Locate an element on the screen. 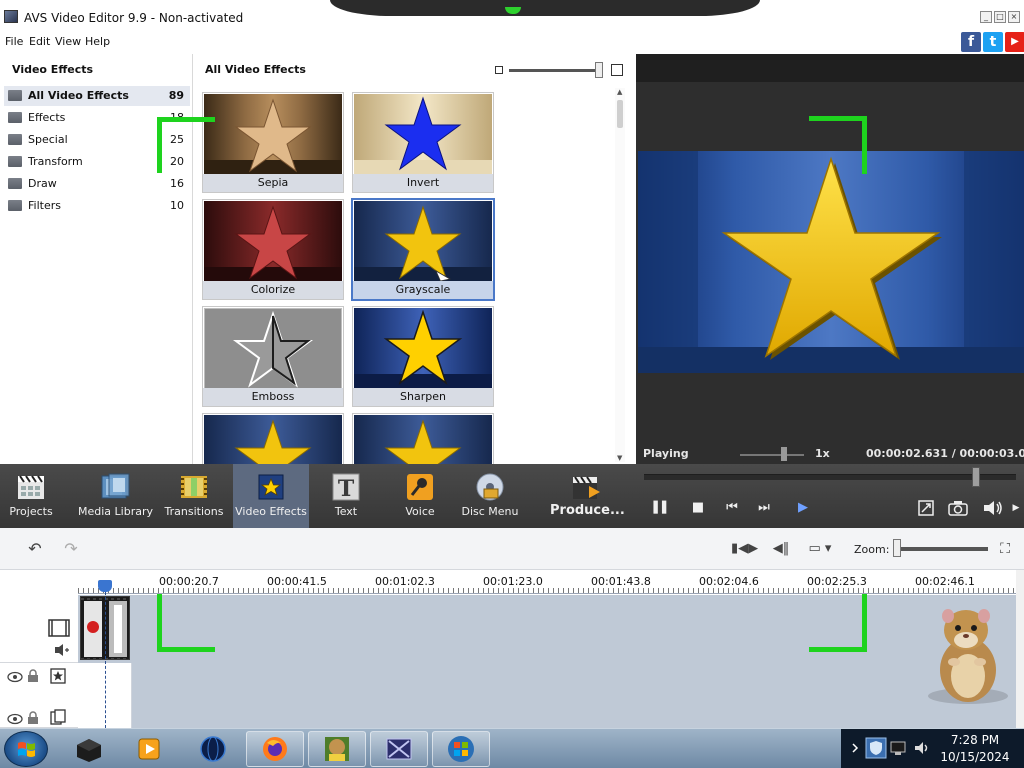  menu-file: File is located at coordinates (14, 41).